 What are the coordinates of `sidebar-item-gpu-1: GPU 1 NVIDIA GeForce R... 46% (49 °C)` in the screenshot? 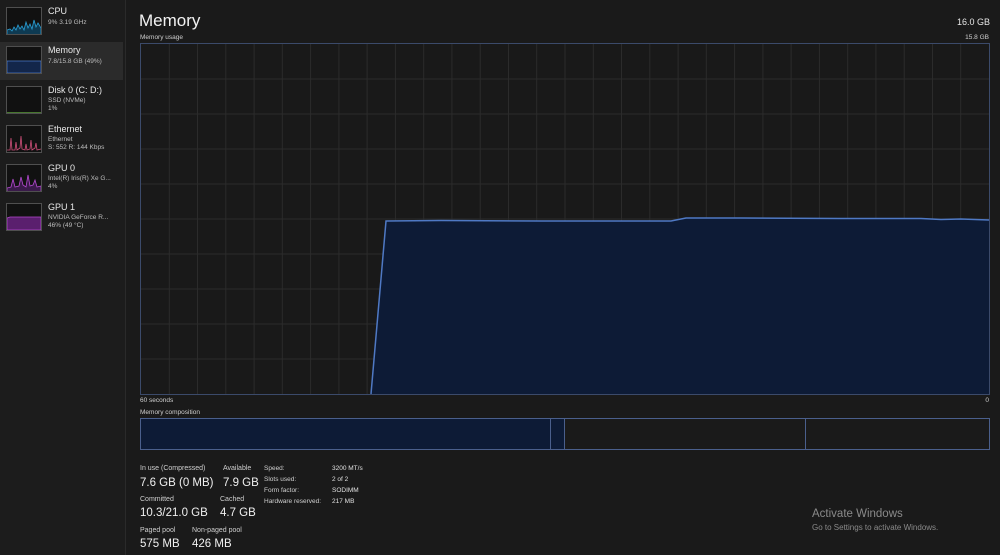 It's located at (61, 218).